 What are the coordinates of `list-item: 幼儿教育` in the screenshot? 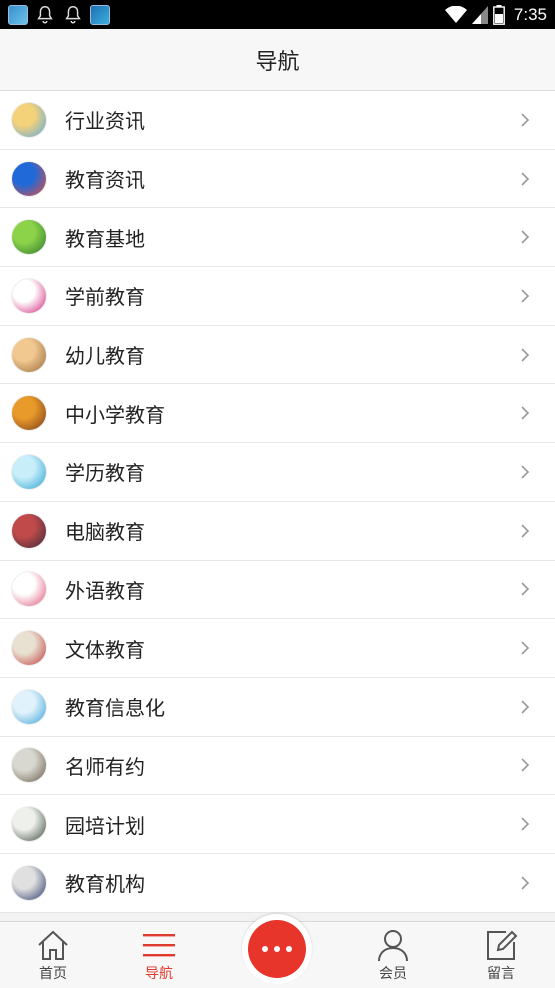 It's located at (277, 355).